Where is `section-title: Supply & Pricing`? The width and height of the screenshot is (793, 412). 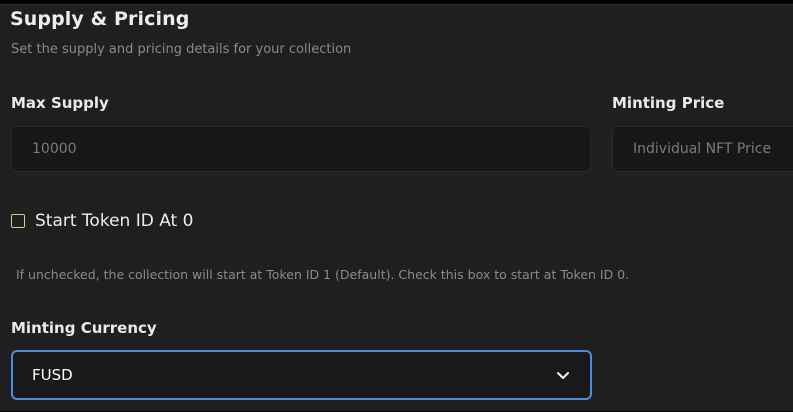 section-title: Supply & Pricing is located at coordinates (100, 19).